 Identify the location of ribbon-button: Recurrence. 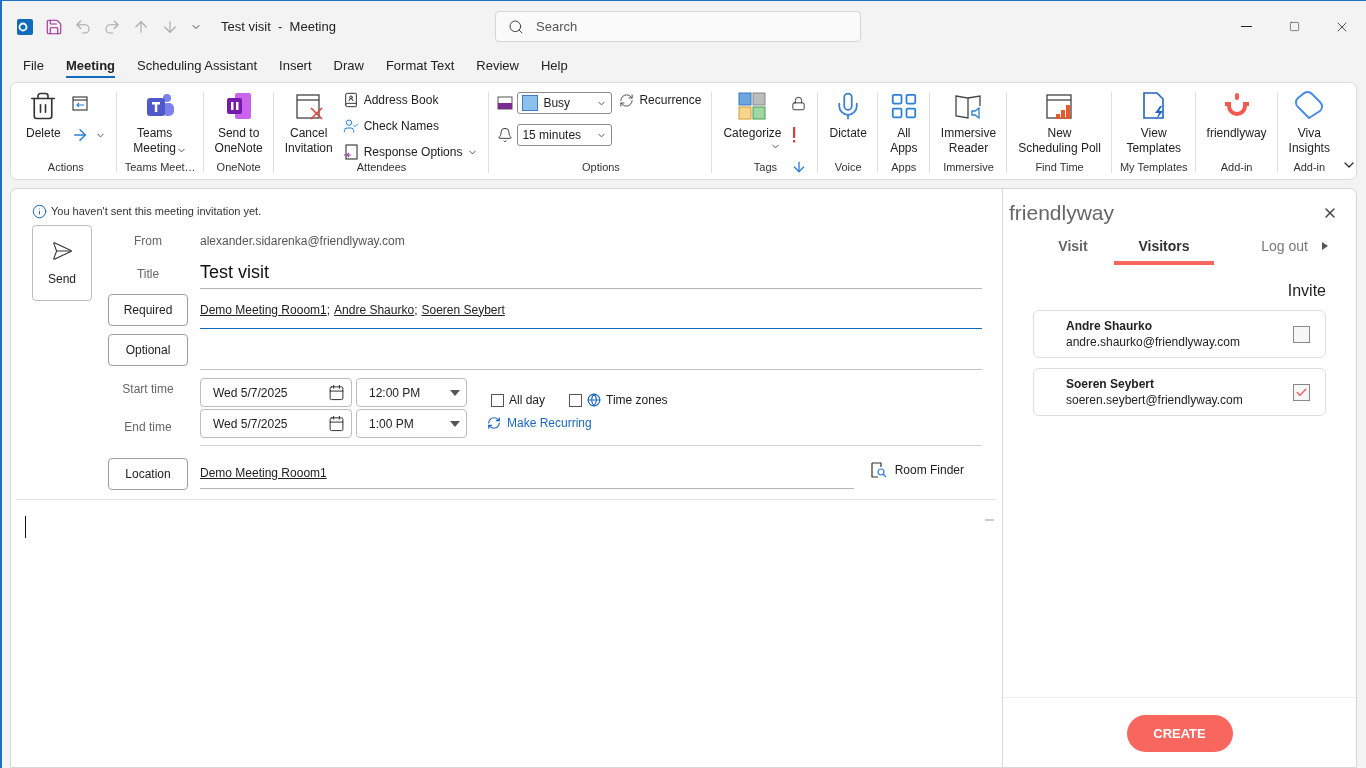
(660, 100).